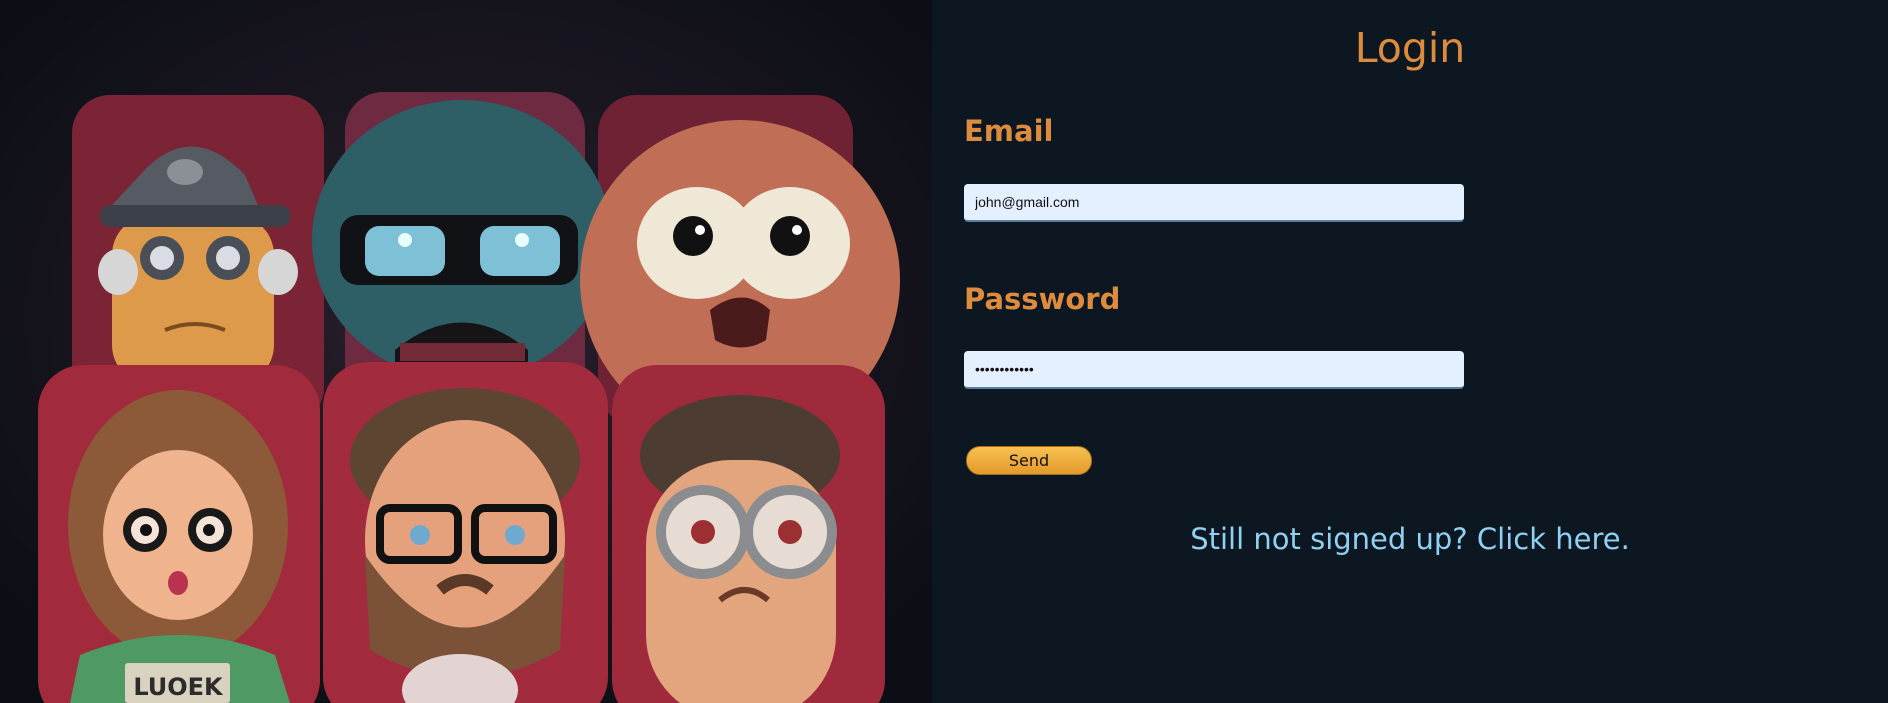  What do you see at coordinates (465, 545) in the screenshot?
I see `bearded-man` at bounding box center [465, 545].